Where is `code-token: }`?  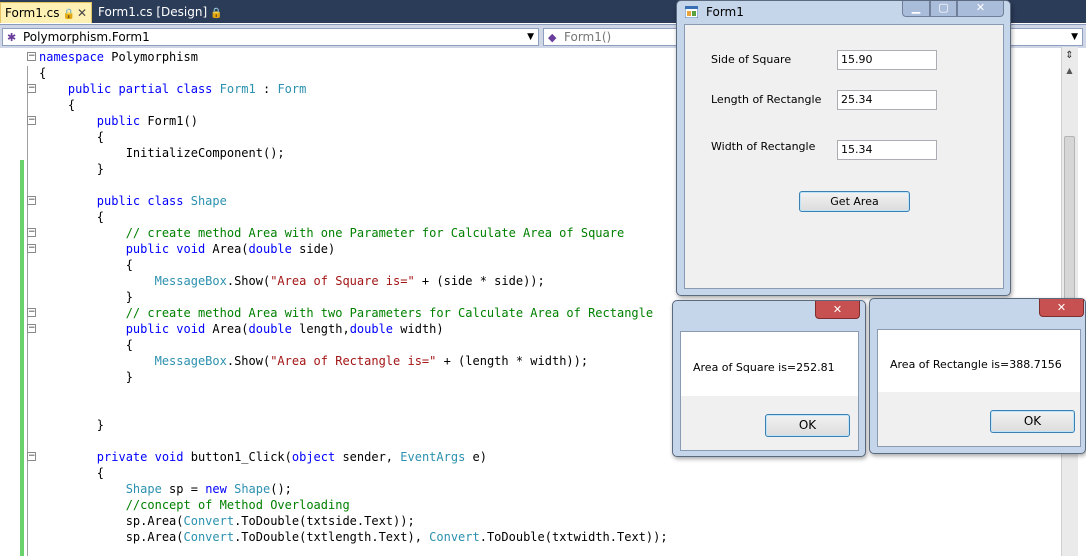 code-token: } is located at coordinates (86, 297).